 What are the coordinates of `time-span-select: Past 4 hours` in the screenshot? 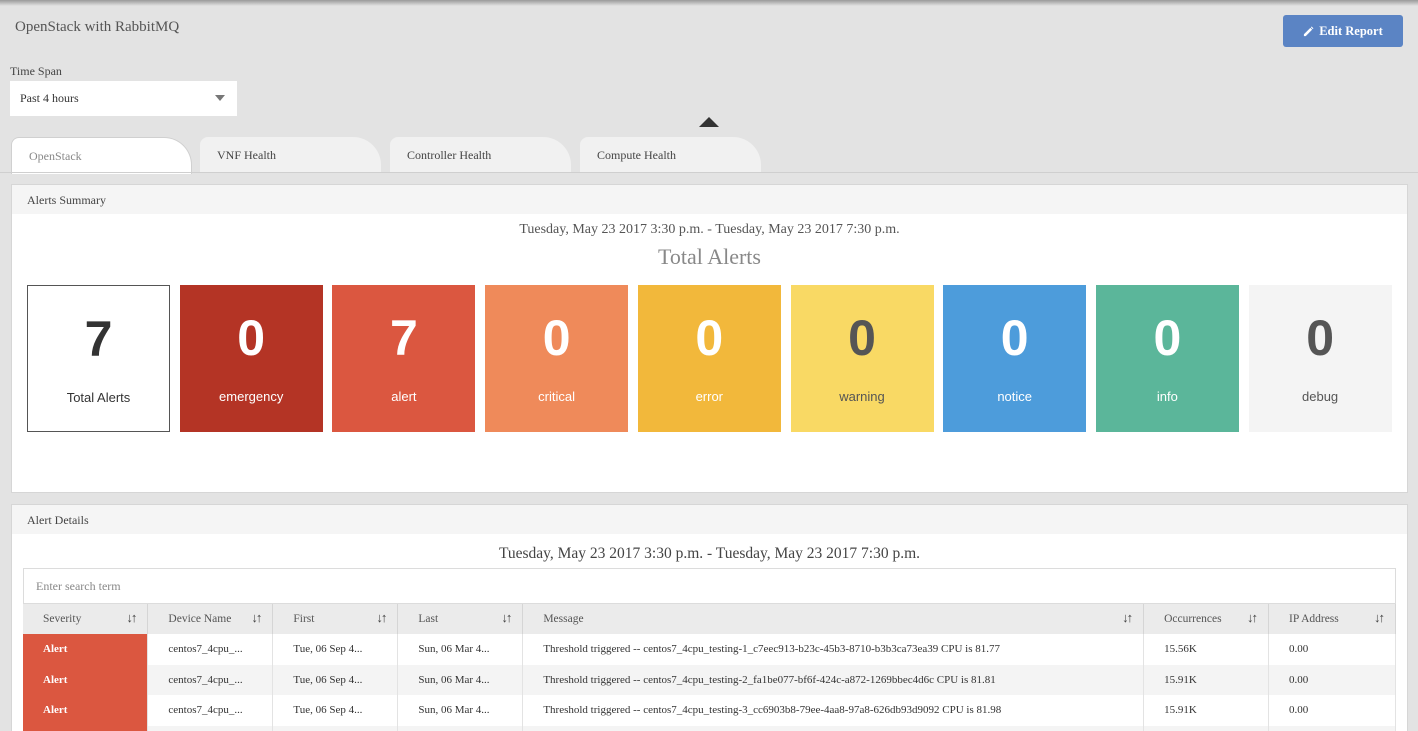 It's located at (123, 98).